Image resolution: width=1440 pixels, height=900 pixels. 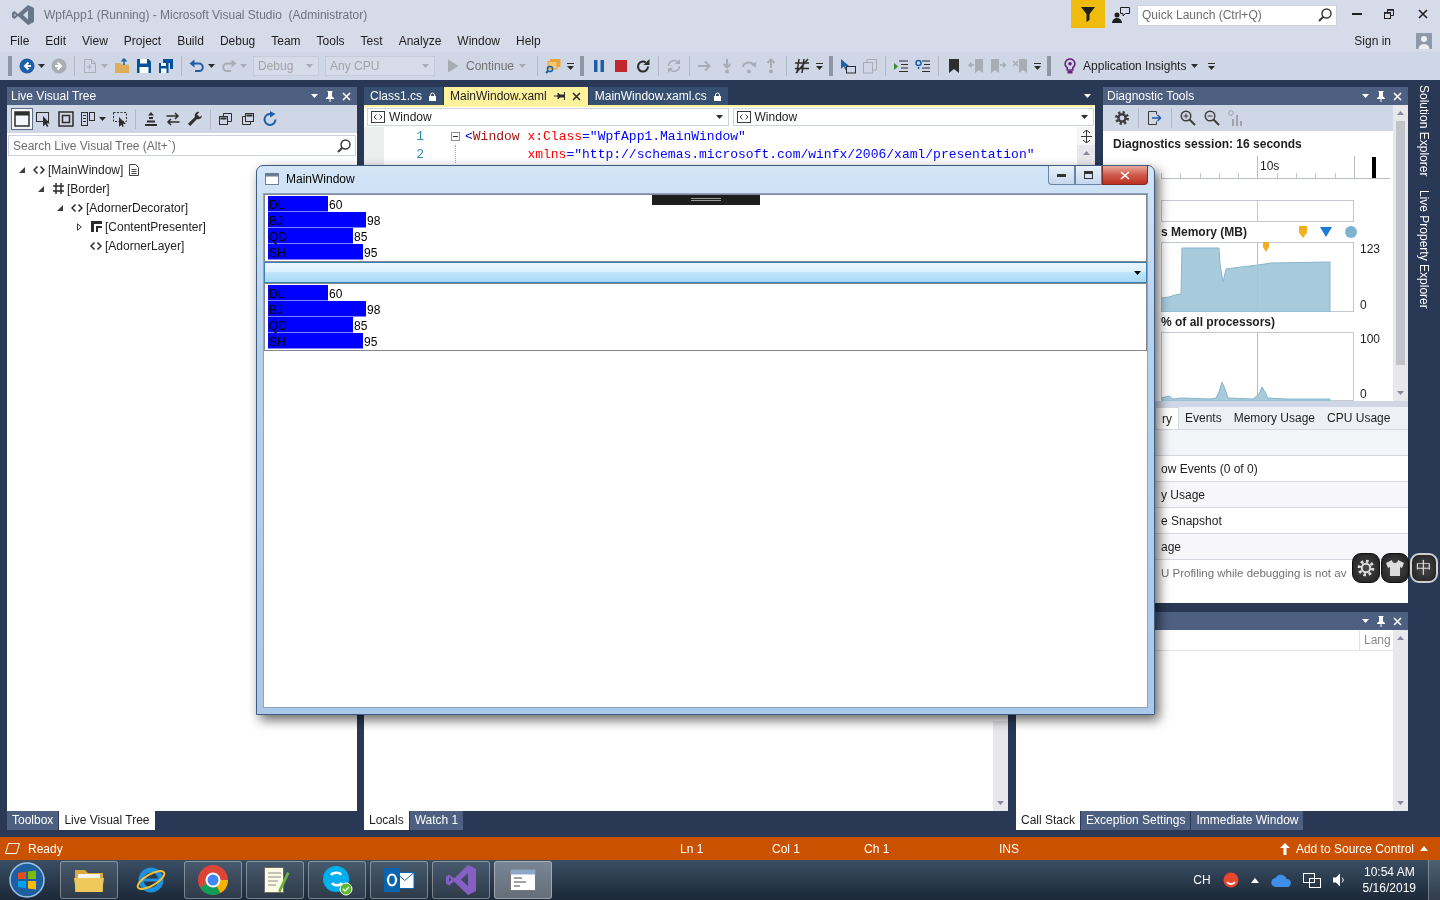 I want to click on scroll-down-icon, so click(x=1000, y=803).